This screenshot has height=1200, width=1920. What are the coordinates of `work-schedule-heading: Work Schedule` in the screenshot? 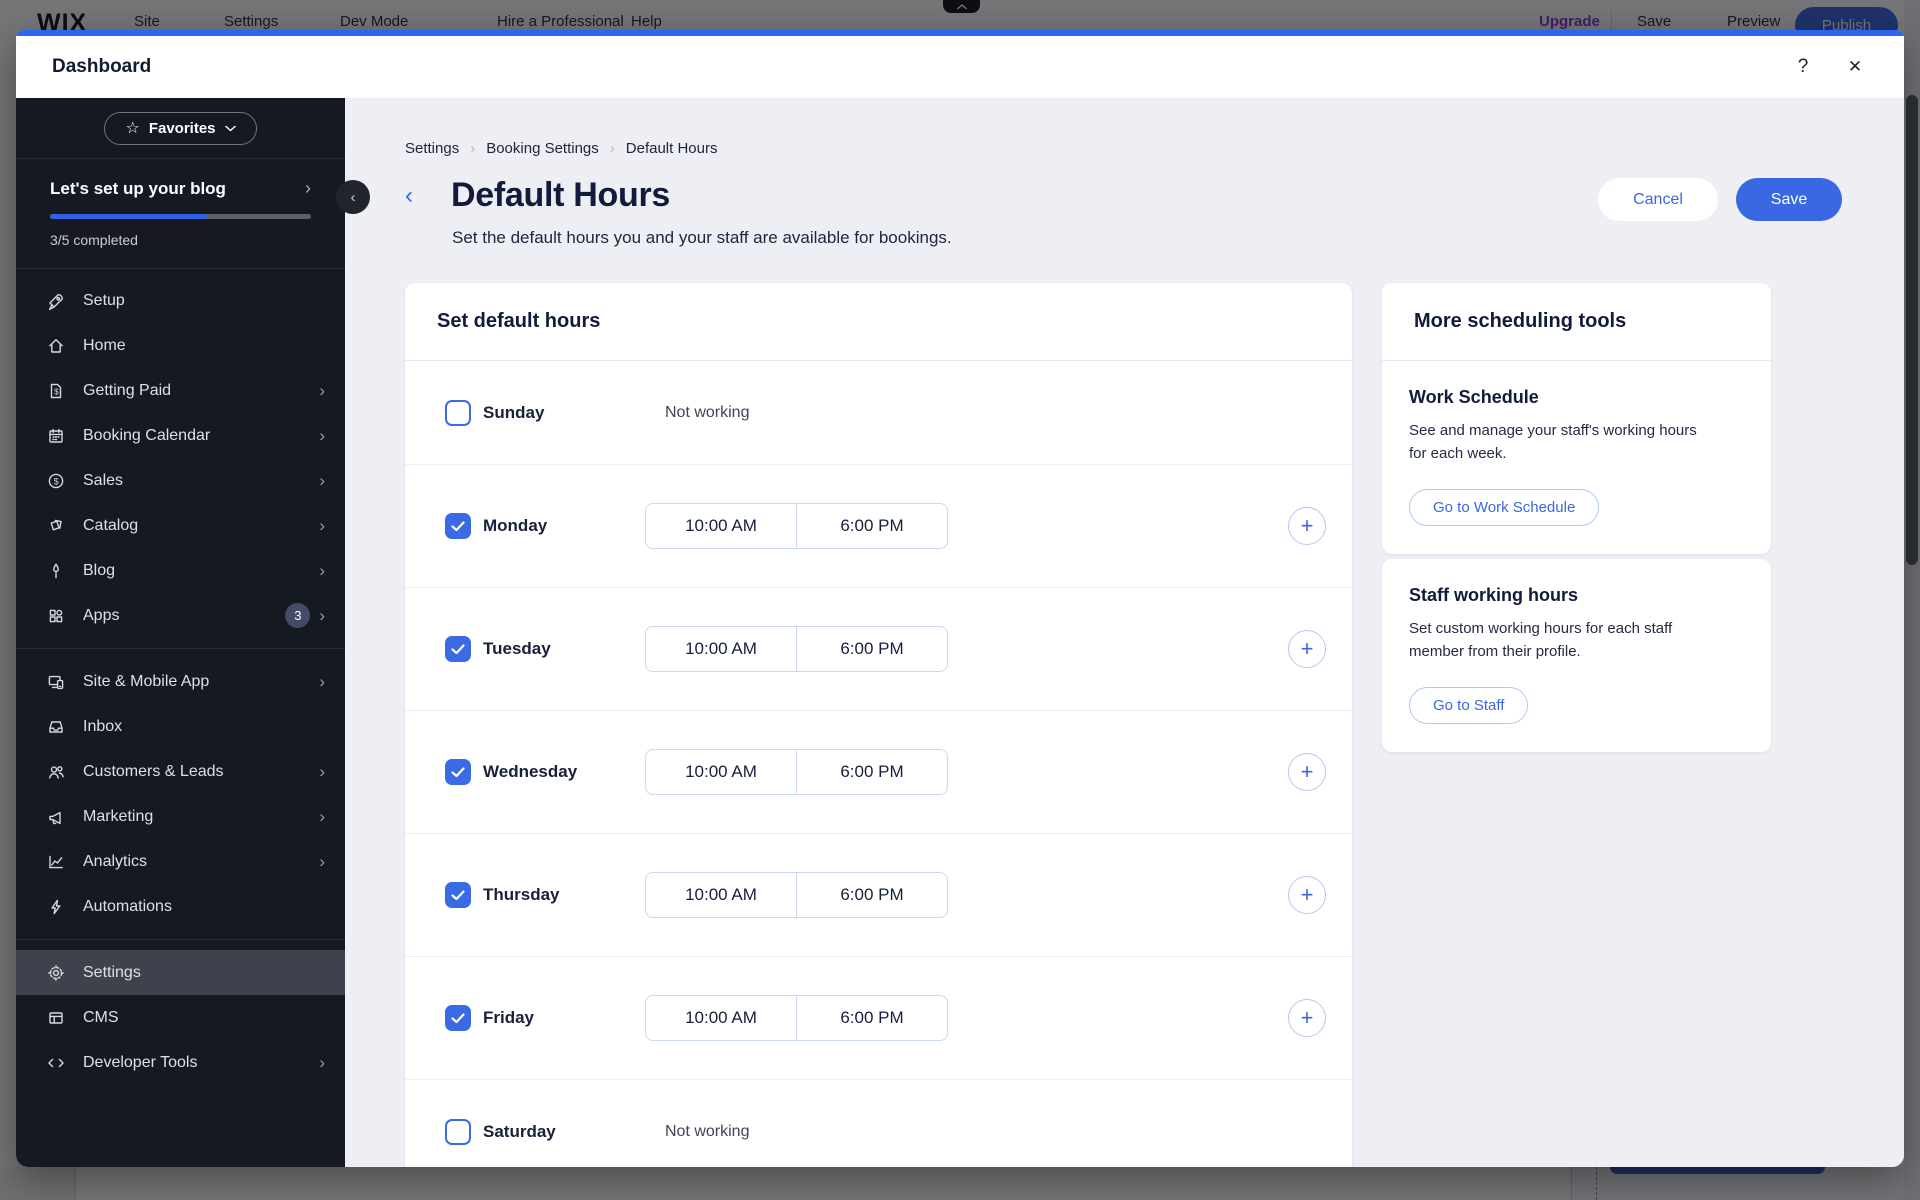 It's located at (1474, 397).